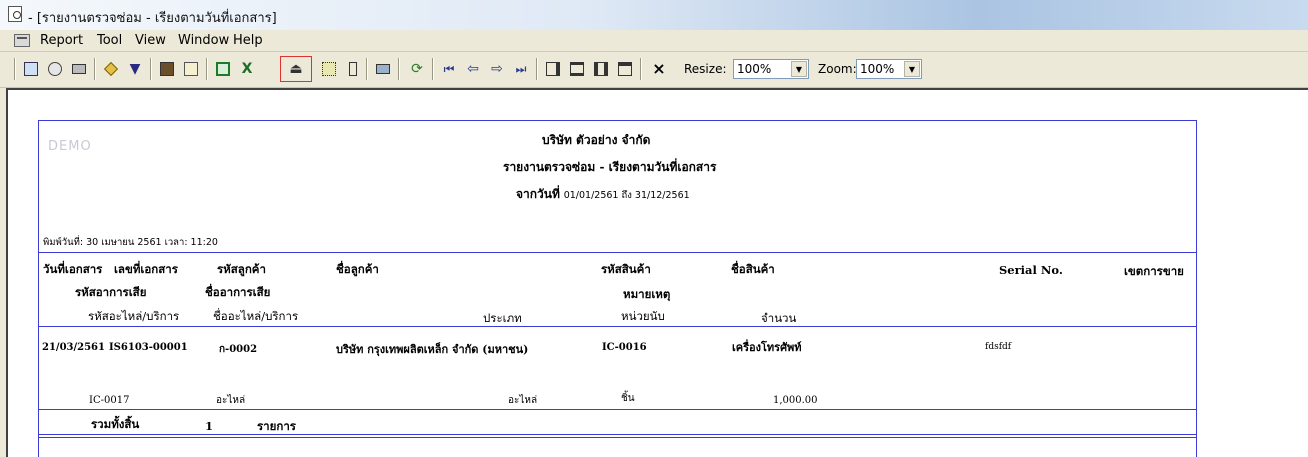 This screenshot has height=457, width=1308. I want to click on report-edit-icon, so click(191, 69).